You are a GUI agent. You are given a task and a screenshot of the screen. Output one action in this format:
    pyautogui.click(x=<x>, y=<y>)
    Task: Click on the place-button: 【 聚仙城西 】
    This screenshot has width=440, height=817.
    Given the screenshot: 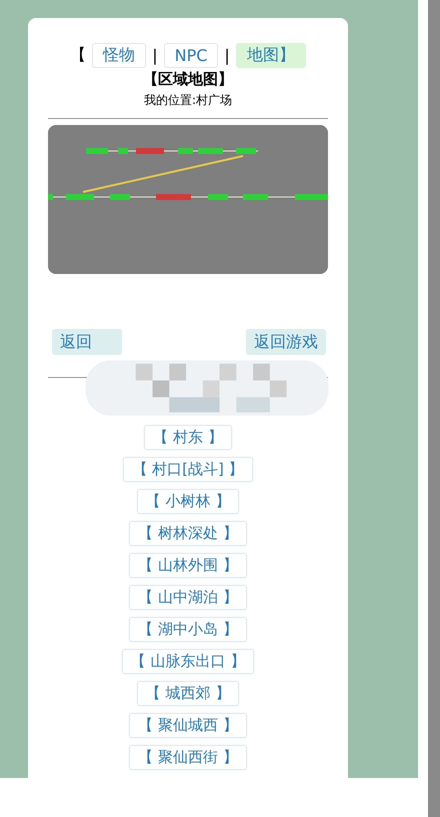 What is the action you would take?
    pyautogui.click(x=188, y=725)
    